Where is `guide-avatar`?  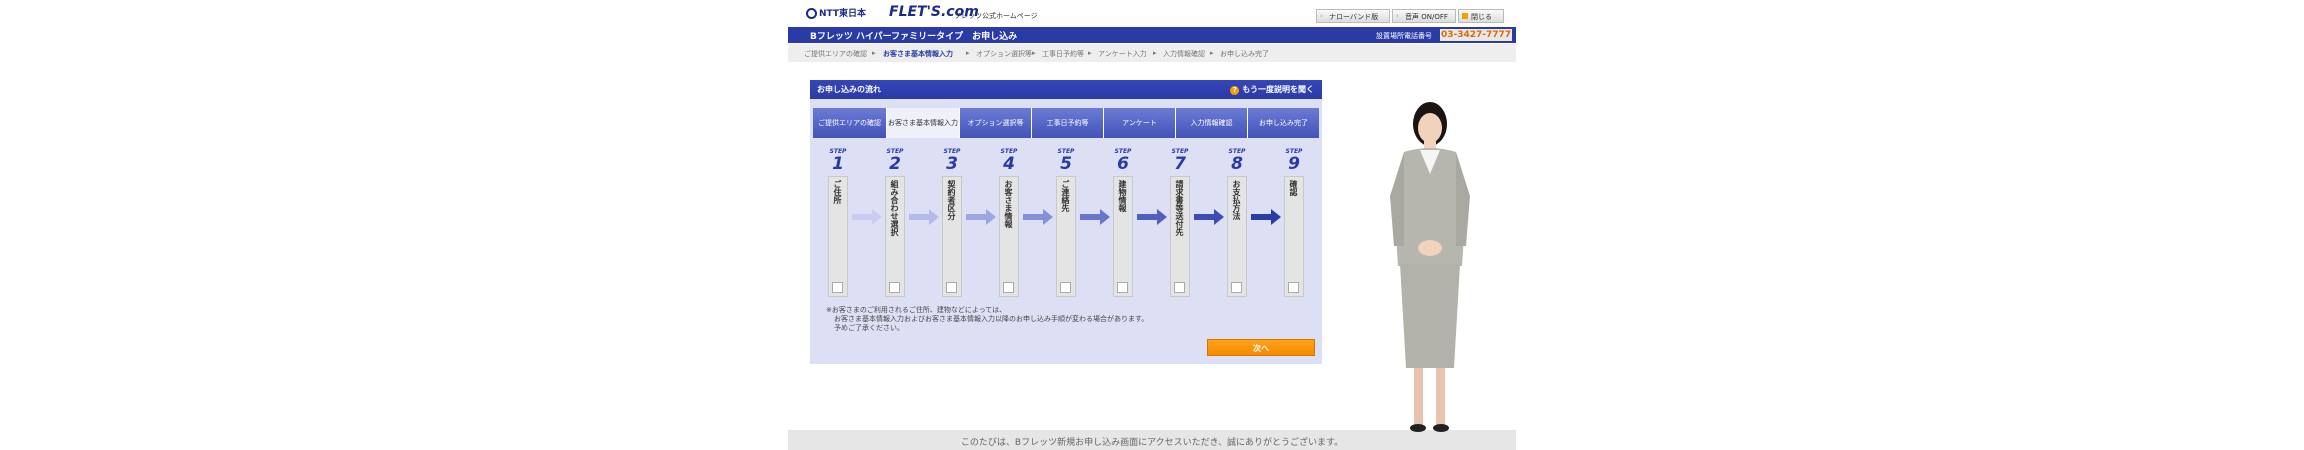 guide-avatar is located at coordinates (1430, 267).